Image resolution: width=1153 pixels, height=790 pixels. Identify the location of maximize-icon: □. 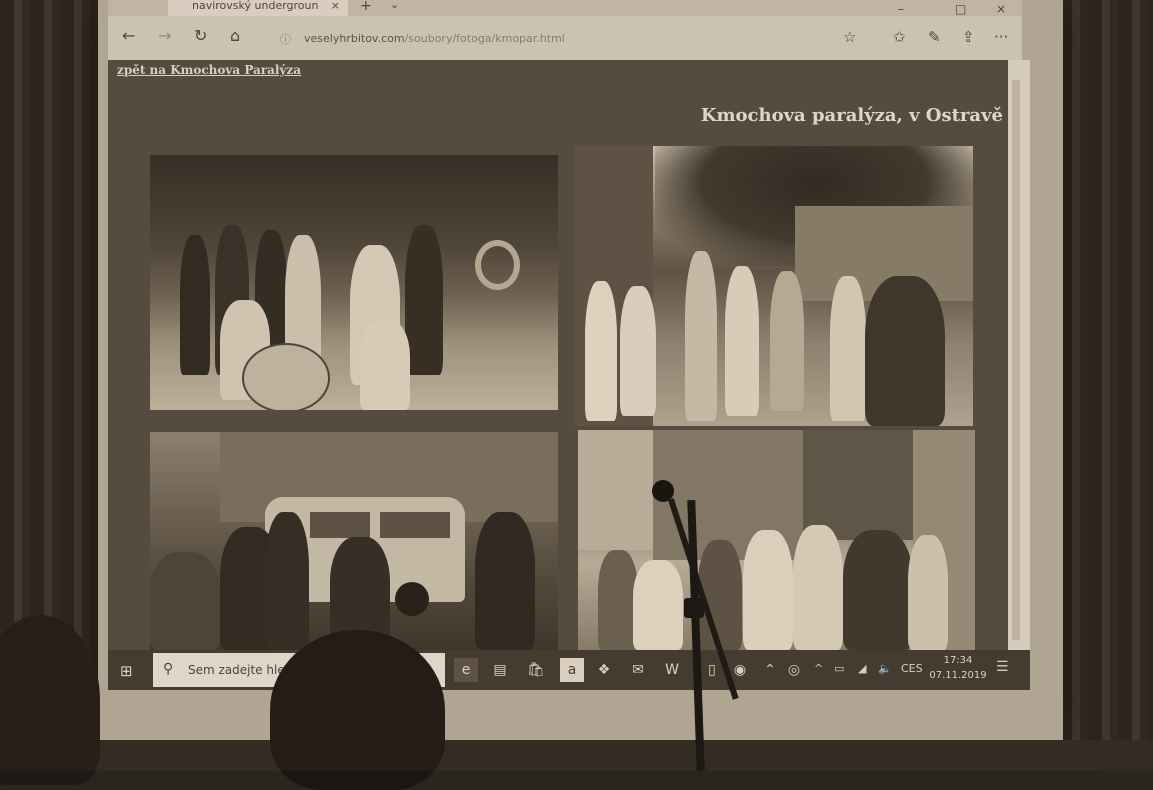
(960, 9).